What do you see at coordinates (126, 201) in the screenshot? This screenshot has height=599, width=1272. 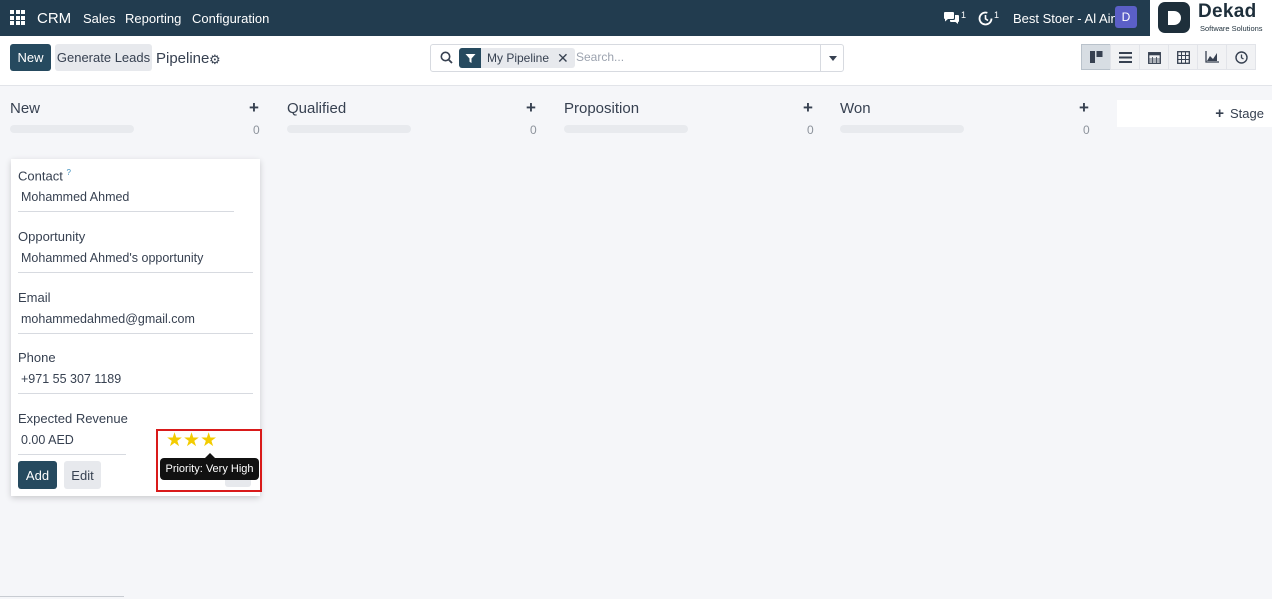 I see `contact-field: Mohammed Ahmed` at bounding box center [126, 201].